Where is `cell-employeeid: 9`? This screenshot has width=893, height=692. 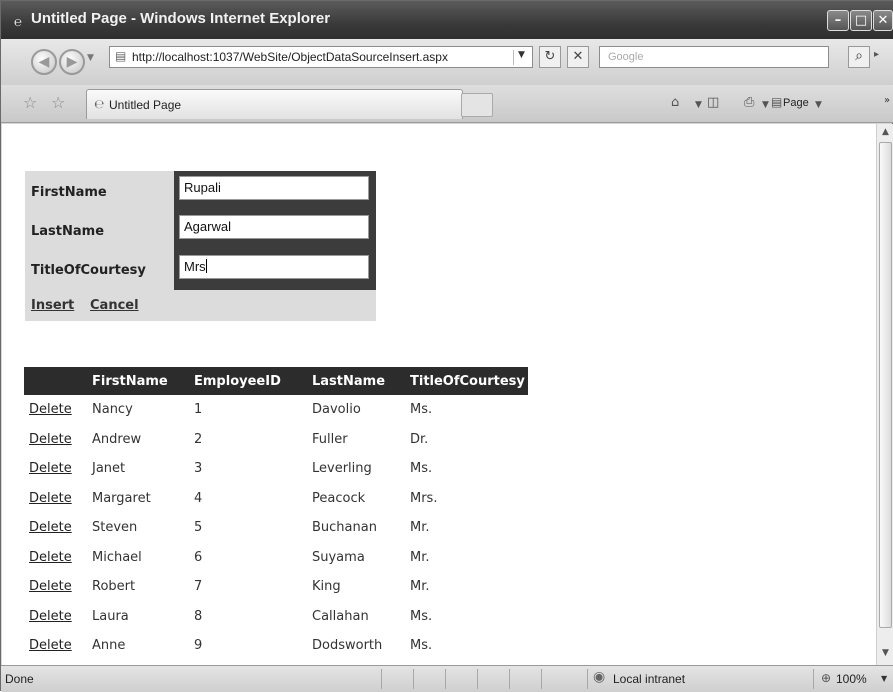
cell-employeeid: 9 is located at coordinates (198, 646).